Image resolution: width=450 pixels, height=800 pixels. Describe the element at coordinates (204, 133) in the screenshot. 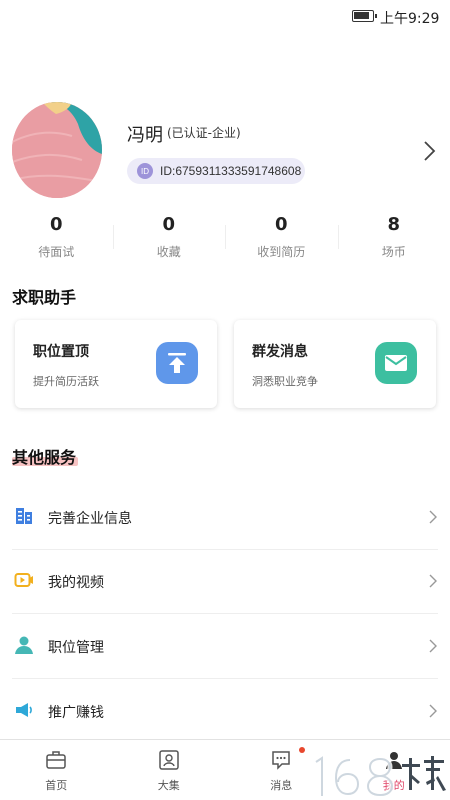

I see `verification-badge: (已认证-企业)` at that location.